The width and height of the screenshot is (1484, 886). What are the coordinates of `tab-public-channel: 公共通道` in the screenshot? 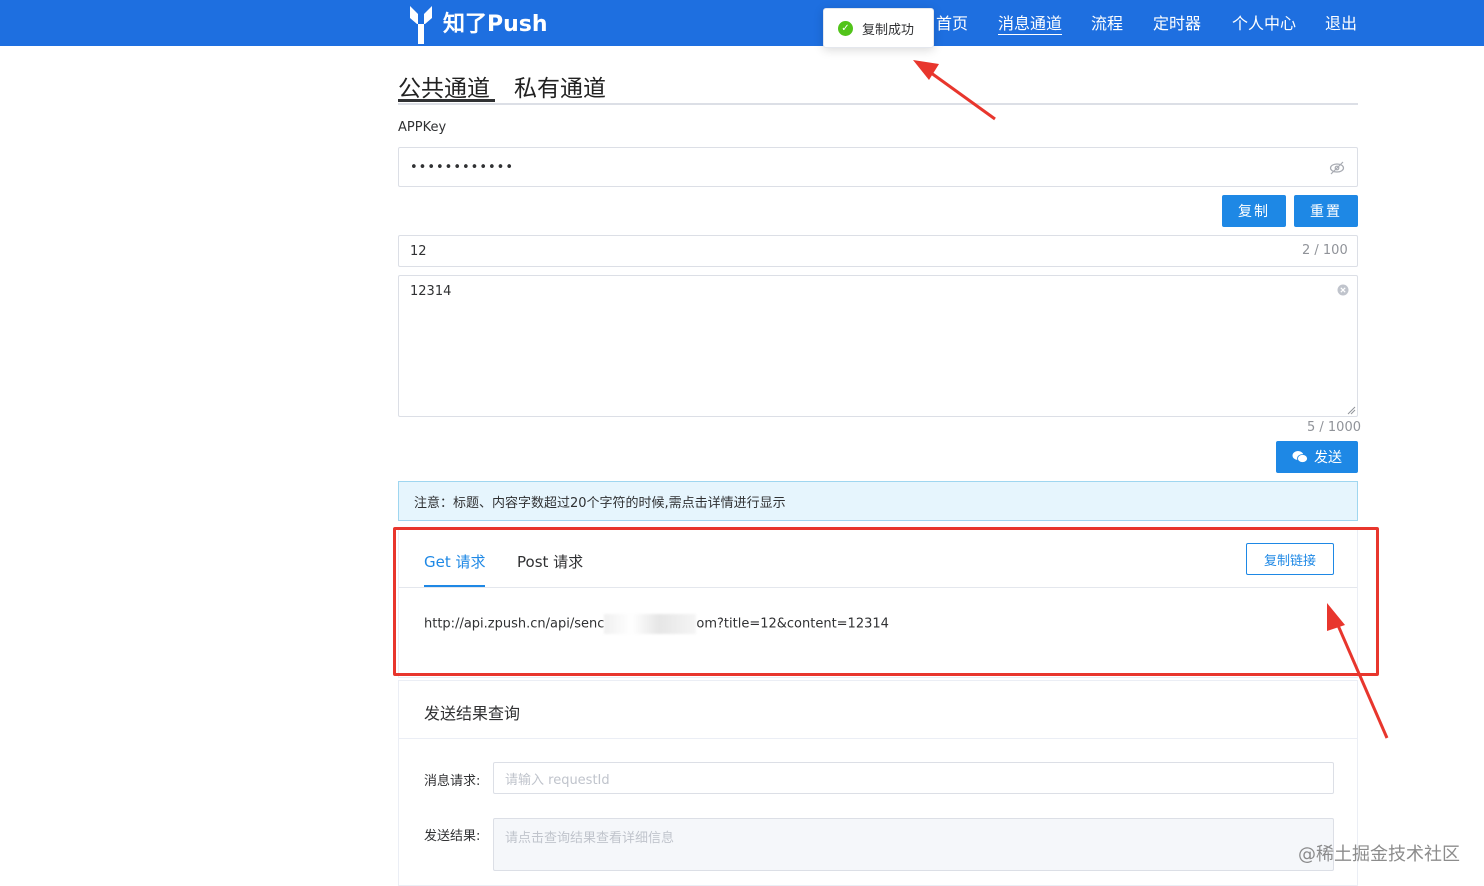 It's located at (444, 86).